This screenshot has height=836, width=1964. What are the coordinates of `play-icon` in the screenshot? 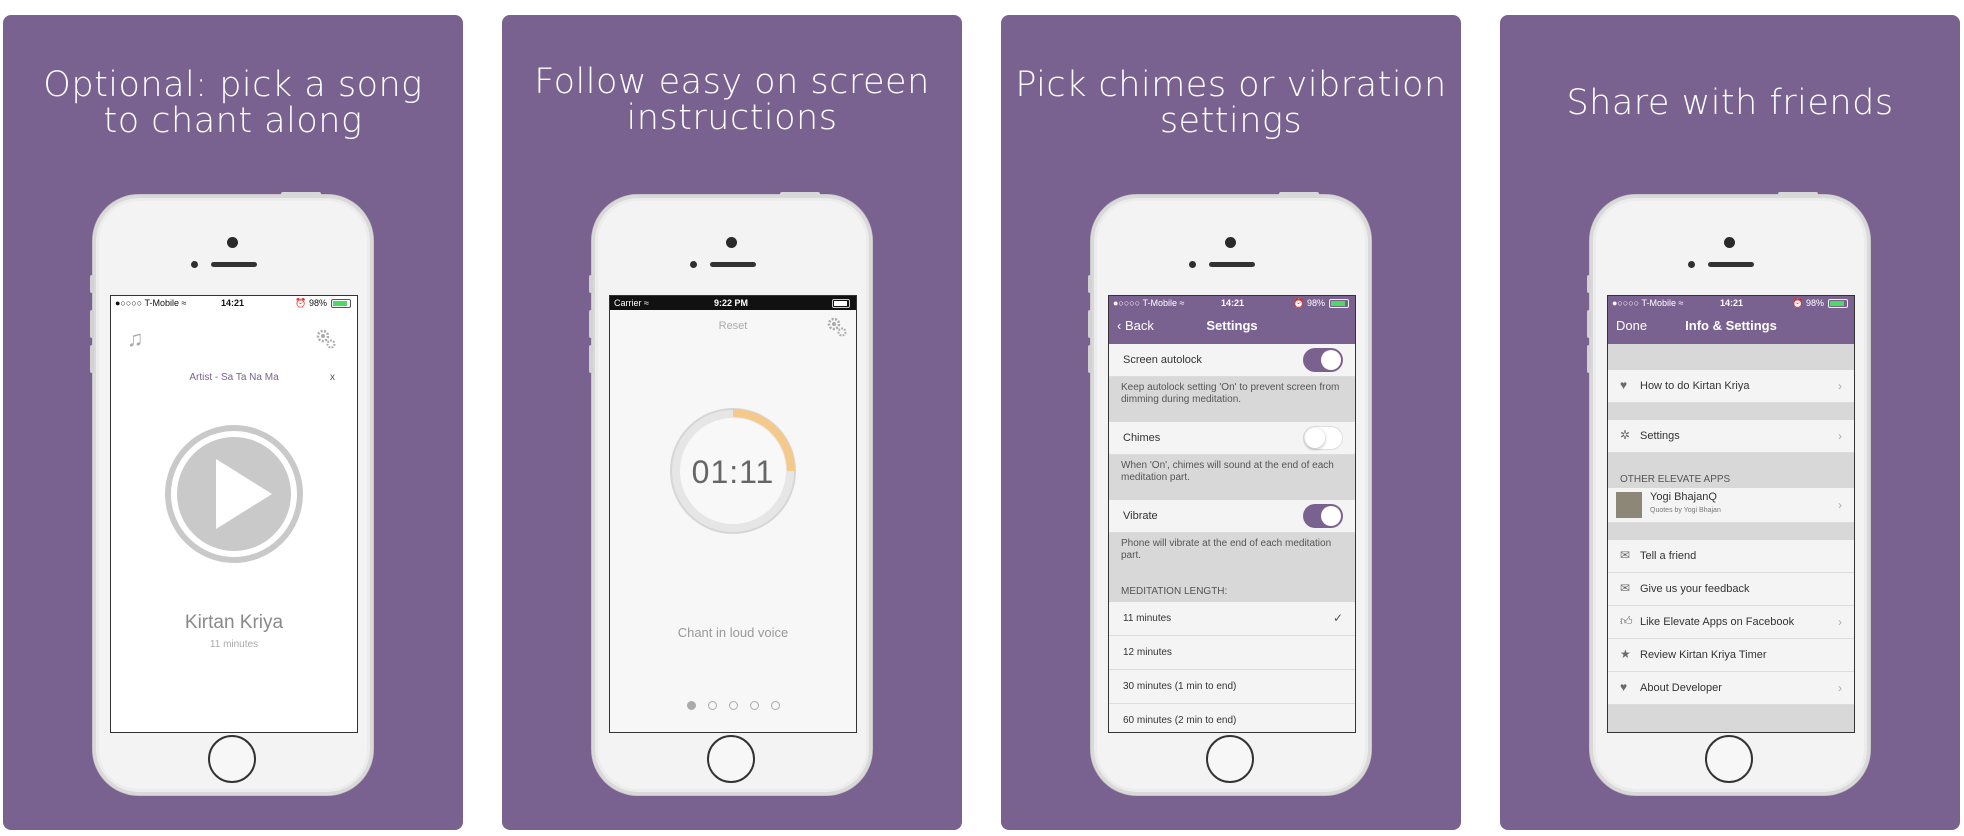 It's located at (234, 494).